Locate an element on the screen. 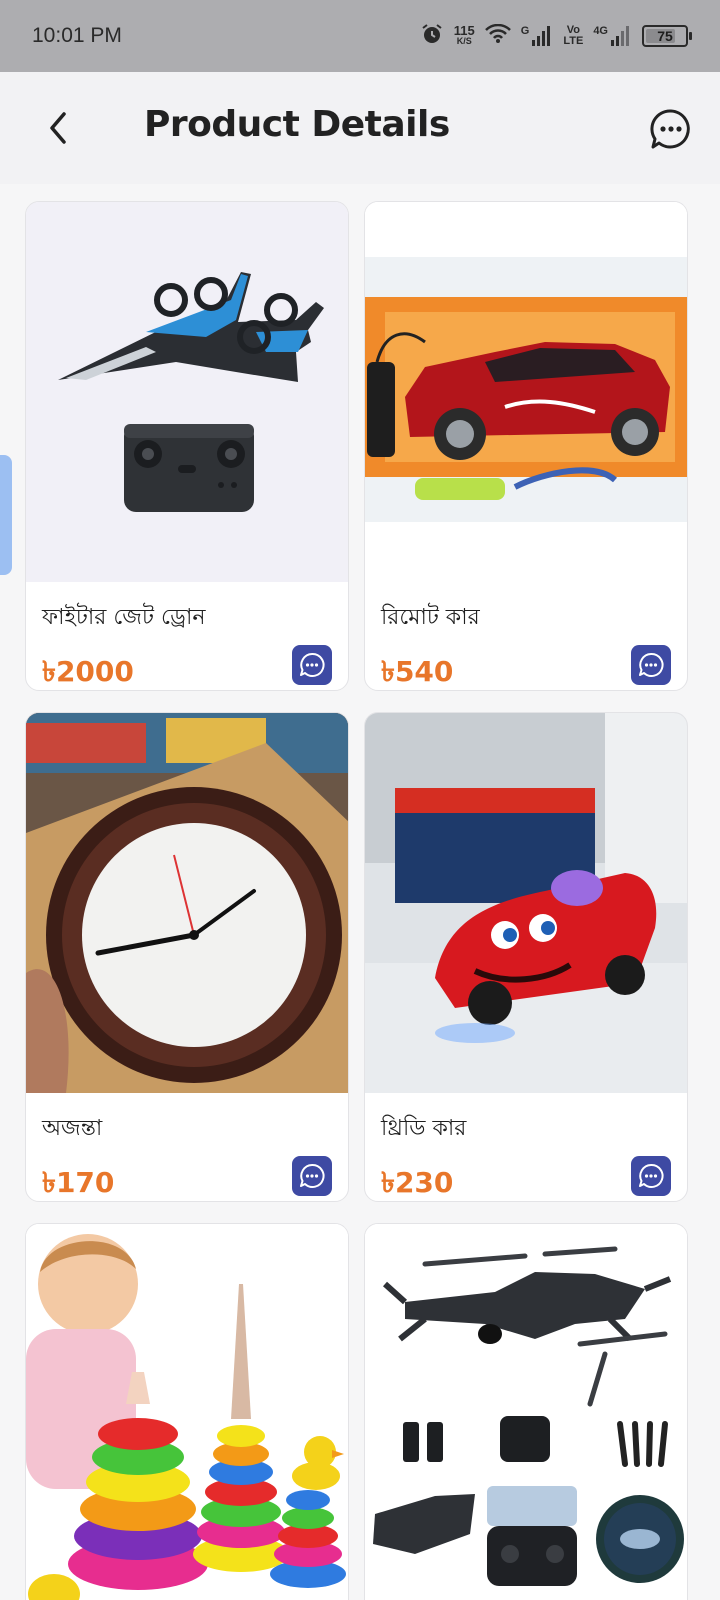  toy-car-image is located at coordinates (526, 903).